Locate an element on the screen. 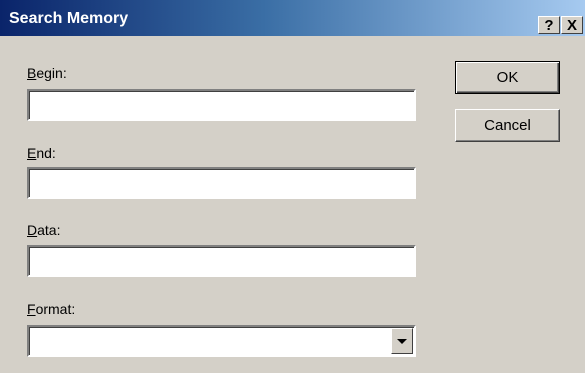  format-label-text: ormat: is located at coordinates (55, 309).